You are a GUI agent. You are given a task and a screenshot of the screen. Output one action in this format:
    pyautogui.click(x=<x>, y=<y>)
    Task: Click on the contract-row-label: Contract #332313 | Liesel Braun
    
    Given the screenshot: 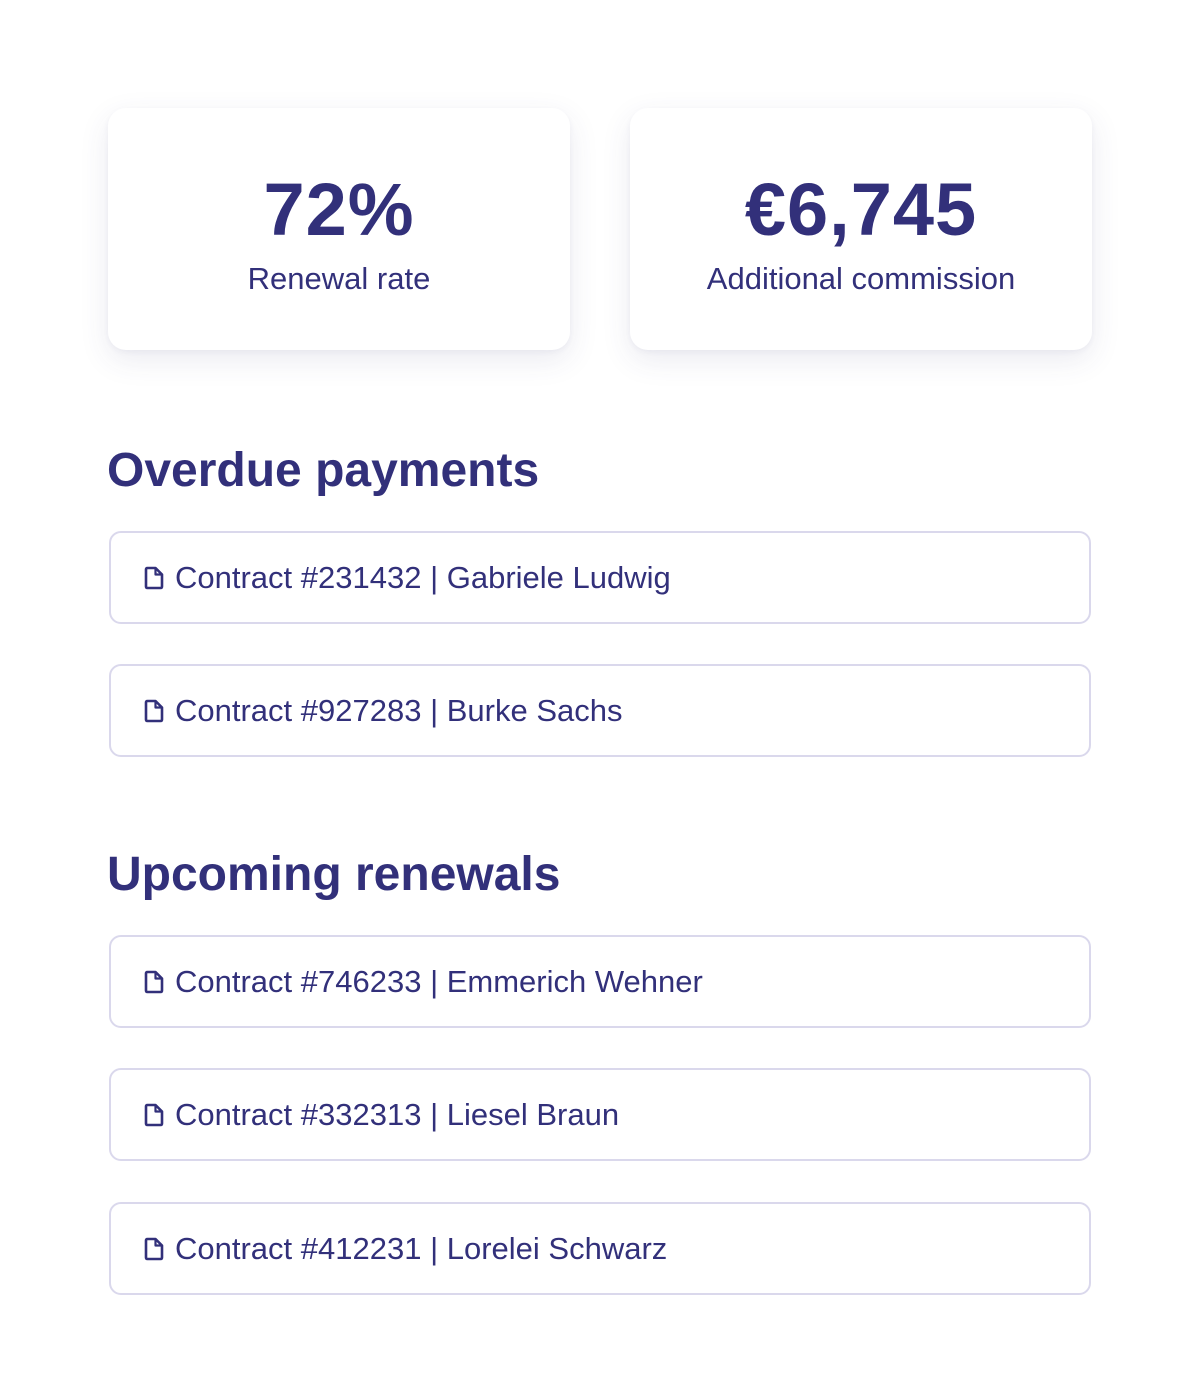 What is the action you would take?
    pyautogui.click(x=397, y=1114)
    